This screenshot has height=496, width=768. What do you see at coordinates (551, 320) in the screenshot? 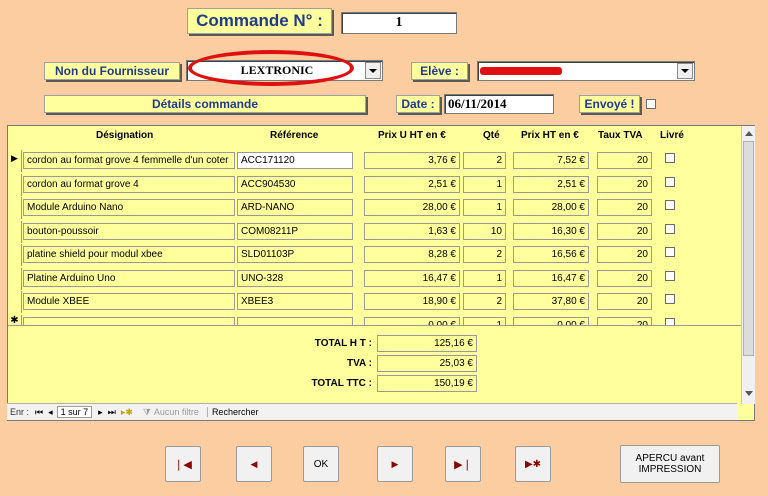
I see `prix-ht-cell: 0,00 €` at bounding box center [551, 320].